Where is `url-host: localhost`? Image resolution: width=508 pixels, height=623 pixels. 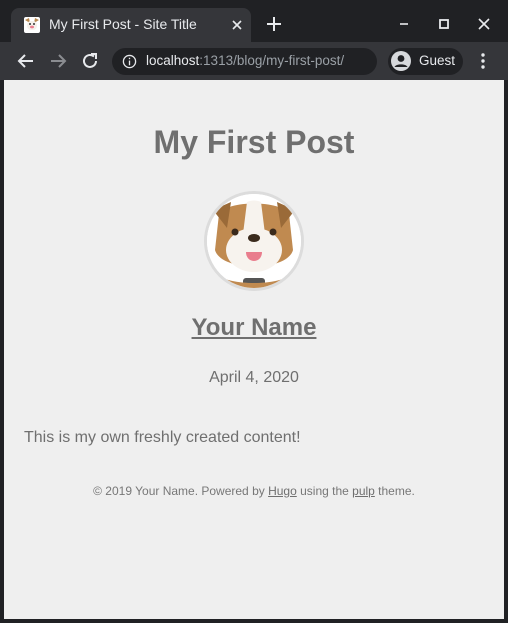
url-host: localhost is located at coordinates (173, 60).